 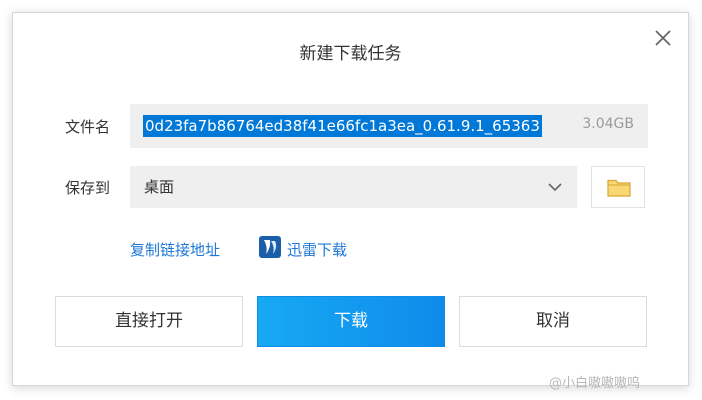 I want to click on cancel-button: 取消, so click(x=553, y=321).